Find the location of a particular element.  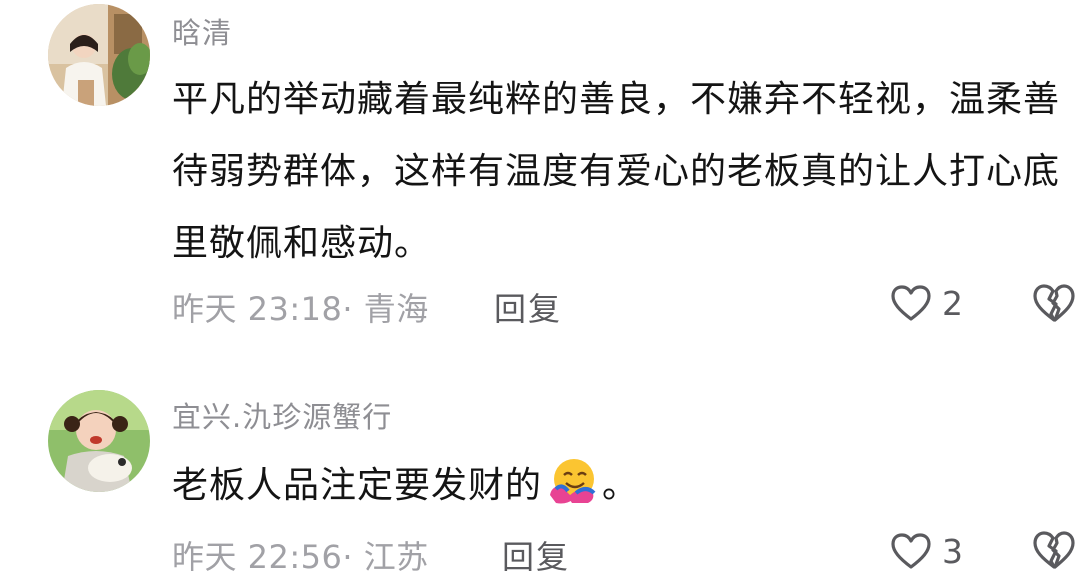

like-count: 2 is located at coordinates (952, 303).